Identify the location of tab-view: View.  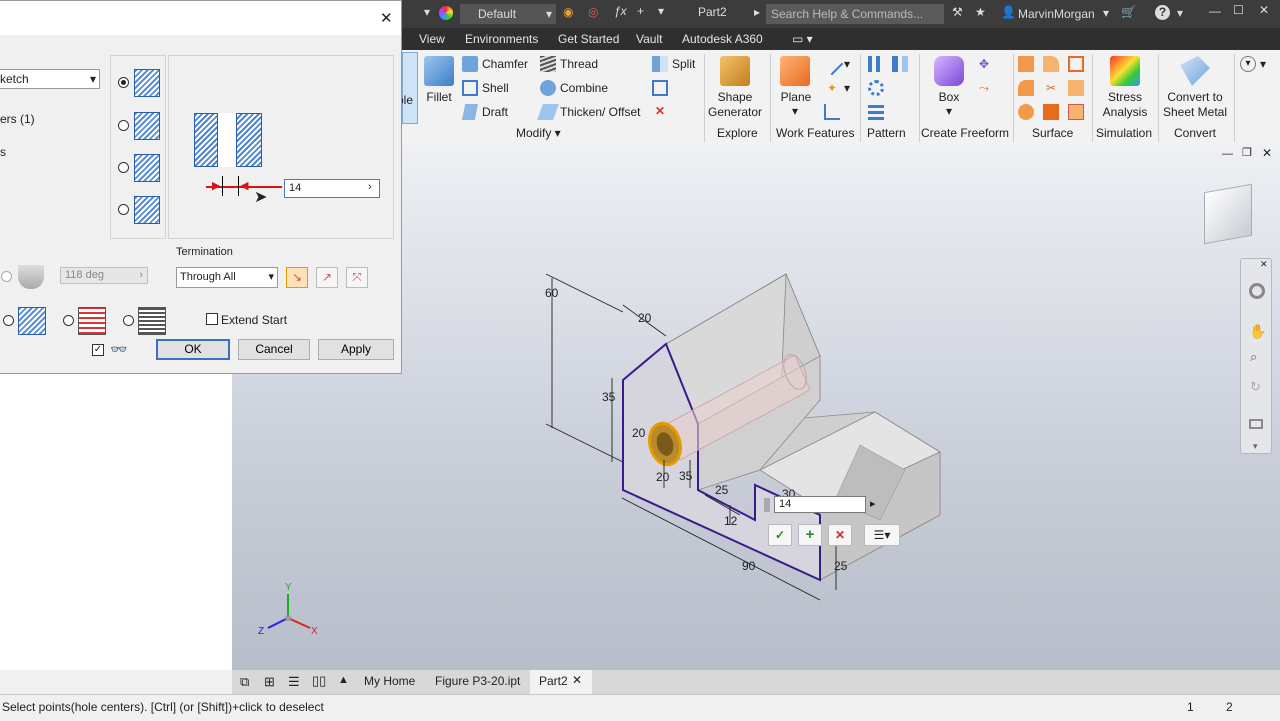
(432, 39).